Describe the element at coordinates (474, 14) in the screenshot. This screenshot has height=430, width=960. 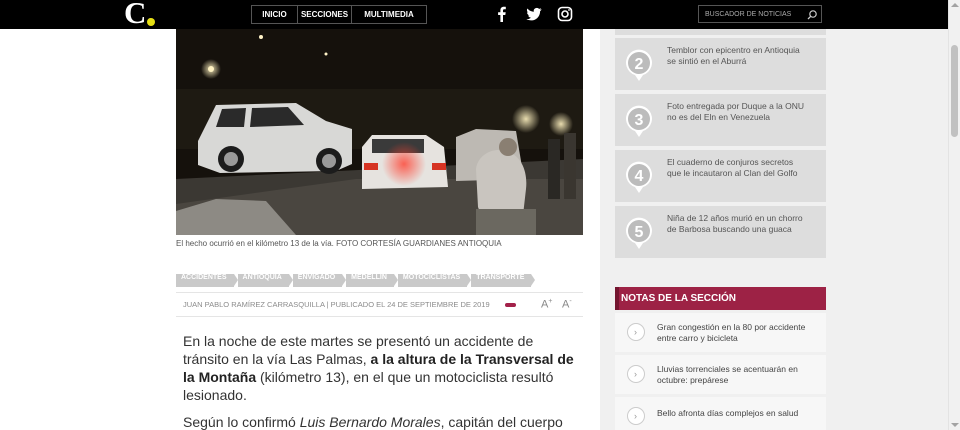
I see `top-navbar: C. INICIO SECCIONES MULTIMEDIA` at that location.